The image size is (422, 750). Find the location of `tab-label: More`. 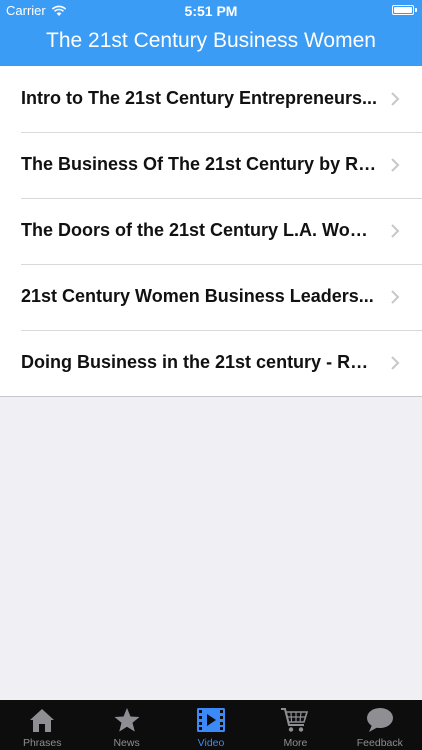

tab-label: More is located at coordinates (295, 743).